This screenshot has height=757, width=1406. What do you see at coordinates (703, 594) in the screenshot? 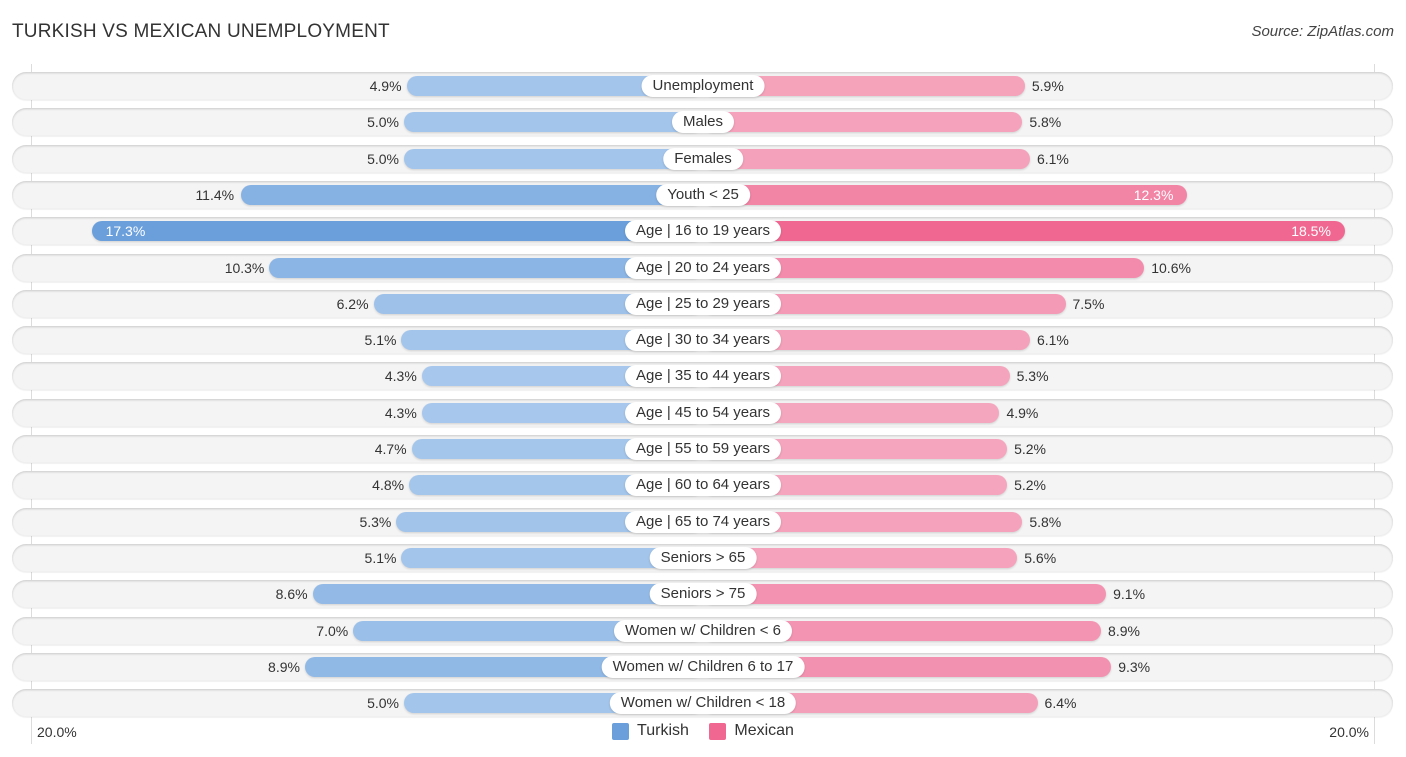
I see `category-label: Seniors > 75` at bounding box center [703, 594].